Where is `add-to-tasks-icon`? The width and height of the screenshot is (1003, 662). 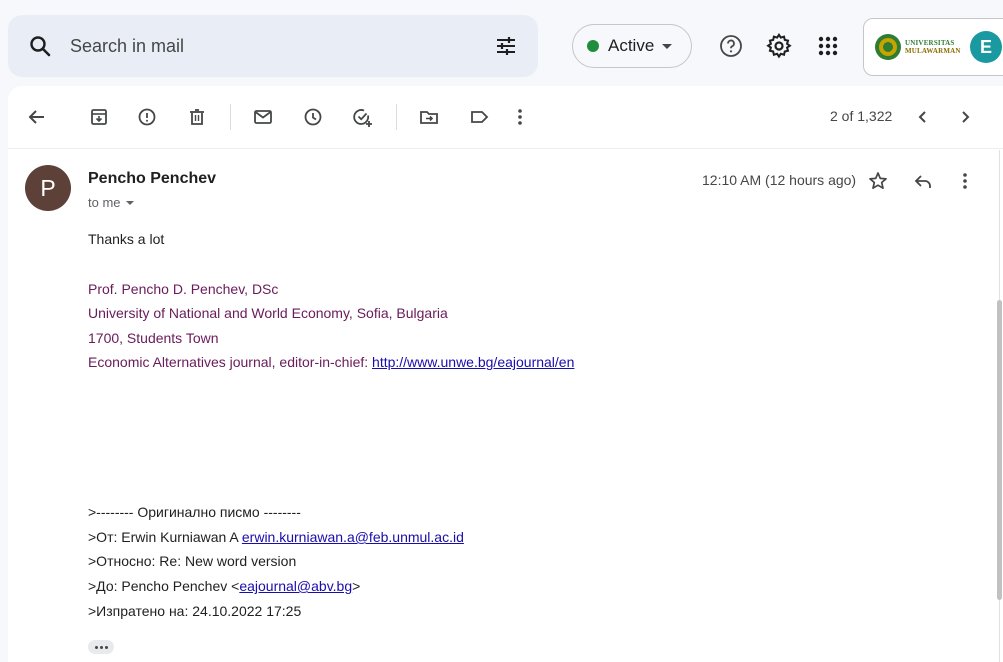
add-to-tasks-icon is located at coordinates (362, 117).